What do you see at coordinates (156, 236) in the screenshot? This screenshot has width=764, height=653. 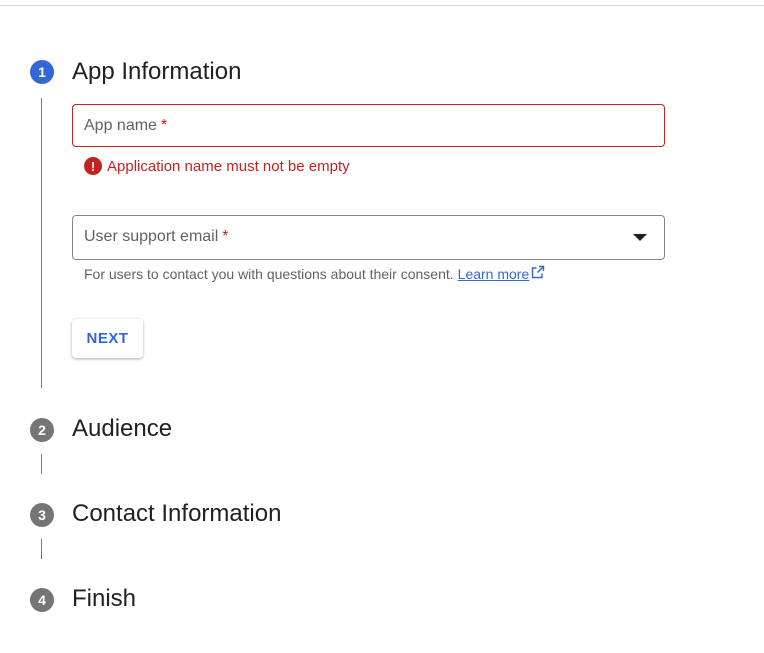 I see `support-email-label: User support email *` at bounding box center [156, 236].